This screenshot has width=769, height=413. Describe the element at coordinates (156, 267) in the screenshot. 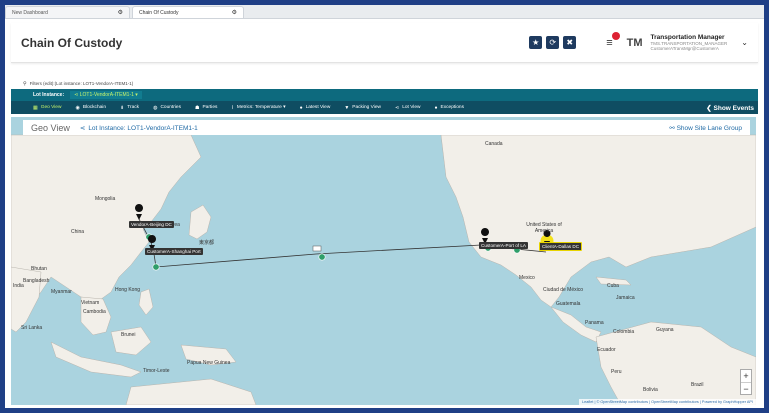

I see `route-marker` at that location.